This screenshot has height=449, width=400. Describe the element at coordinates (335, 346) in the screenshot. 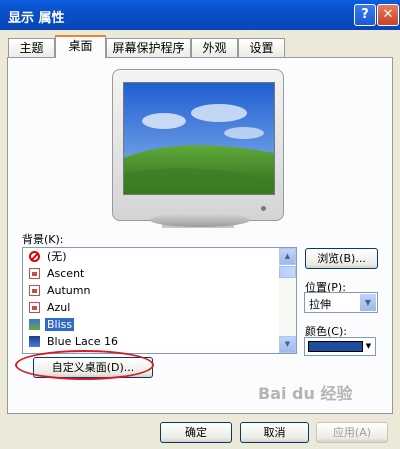

I see `color-swatch` at that location.